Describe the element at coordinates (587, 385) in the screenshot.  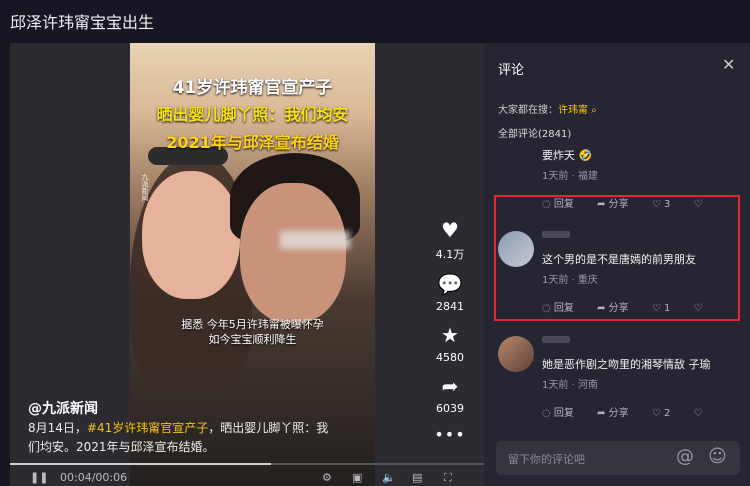
I see `comment-location: 河南` at that location.